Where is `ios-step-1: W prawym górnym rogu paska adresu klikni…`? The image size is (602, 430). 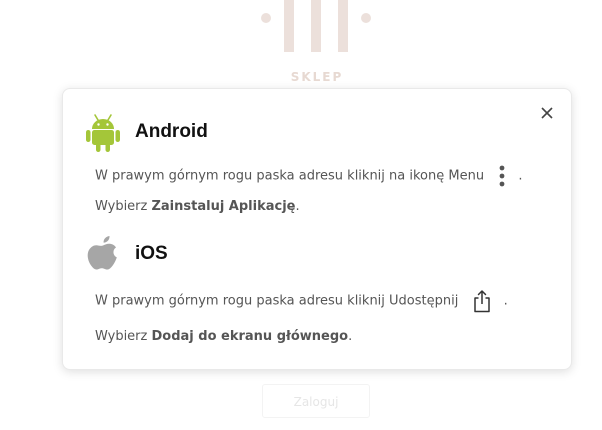 ios-step-1: W prawym górnym rogu paska adresu klikni… is located at coordinates (301, 301).